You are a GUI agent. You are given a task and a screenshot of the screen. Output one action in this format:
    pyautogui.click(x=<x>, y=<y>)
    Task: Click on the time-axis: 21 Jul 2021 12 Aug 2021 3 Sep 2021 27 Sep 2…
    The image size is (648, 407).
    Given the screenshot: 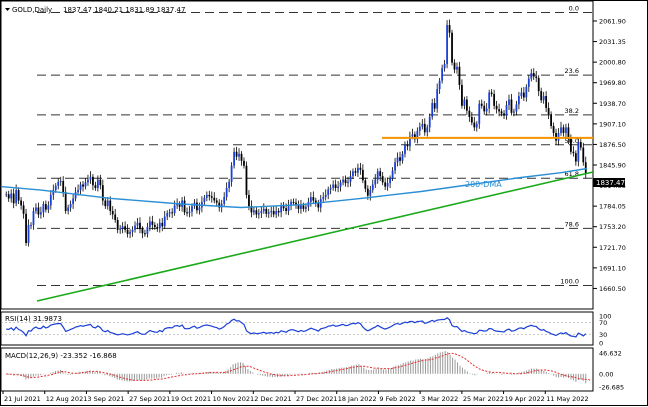 What is the action you would take?
    pyautogui.click(x=295, y=397)
    